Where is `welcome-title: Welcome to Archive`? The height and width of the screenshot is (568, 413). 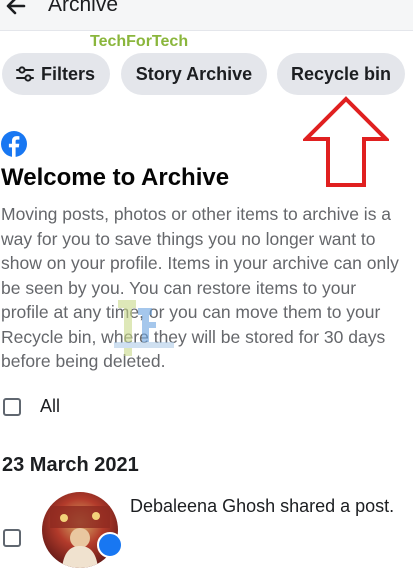
welcome-title: Welcome to Archive is located at coordinates (115, 177).